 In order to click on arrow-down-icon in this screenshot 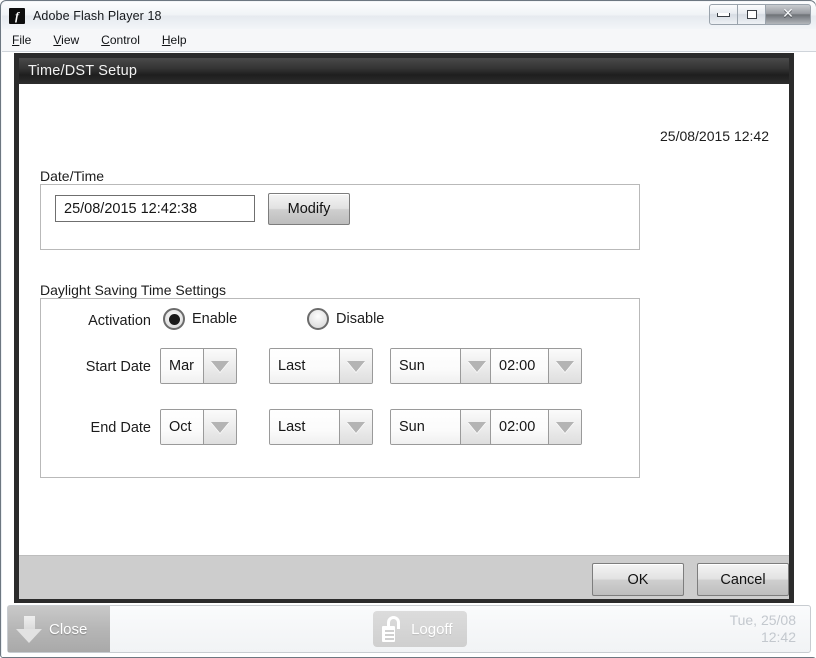, I will do `click(29, 629)`.